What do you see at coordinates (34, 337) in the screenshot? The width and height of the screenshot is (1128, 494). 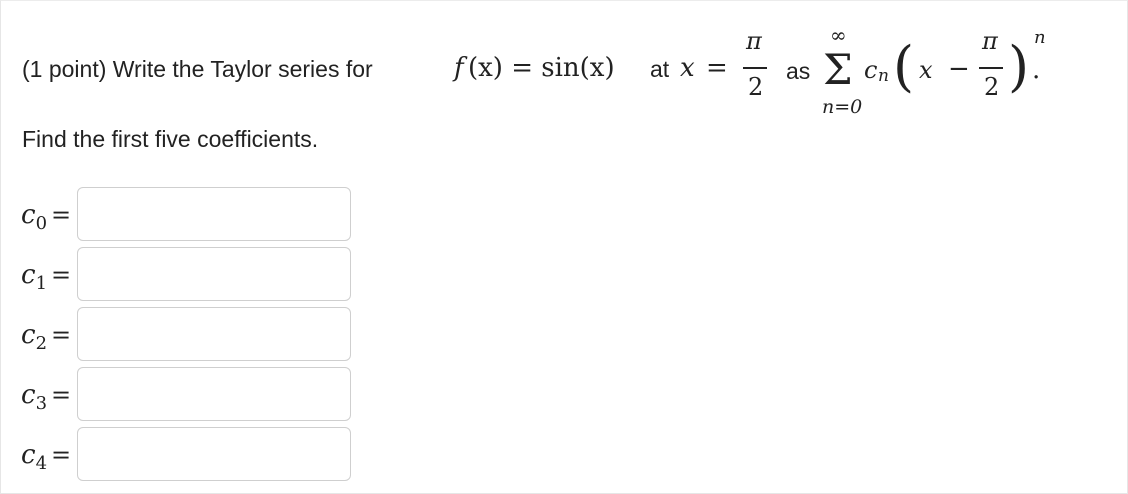 I see `coefficient-label: c2` at bounding box center [34, 337].